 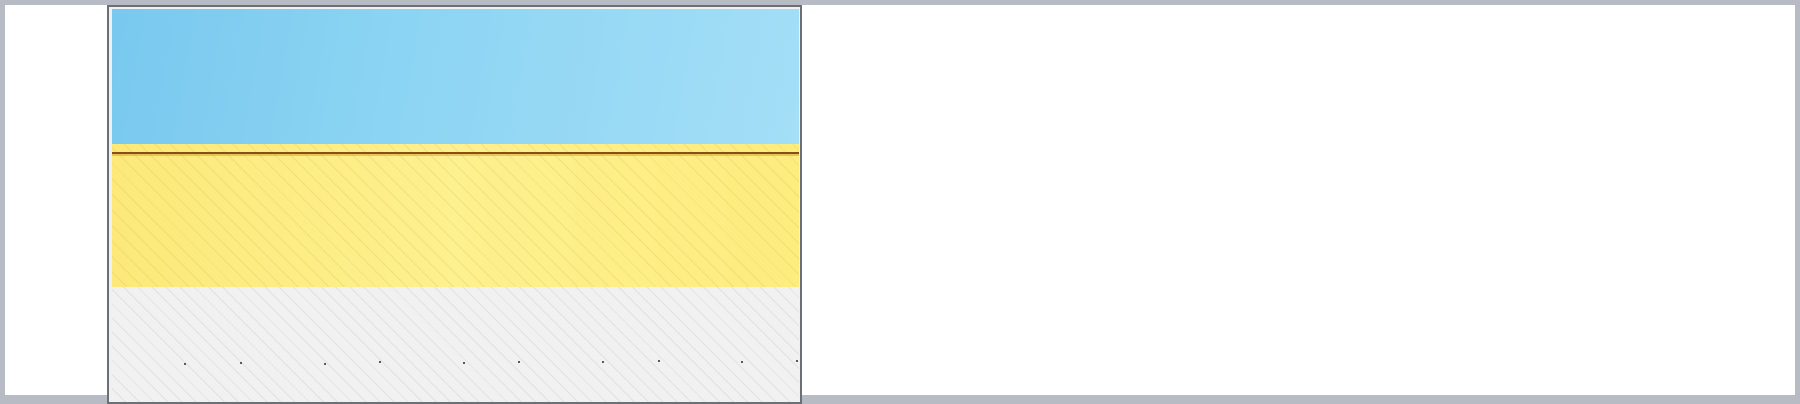 I want to click on sky-region, so click(x=455, y=76).